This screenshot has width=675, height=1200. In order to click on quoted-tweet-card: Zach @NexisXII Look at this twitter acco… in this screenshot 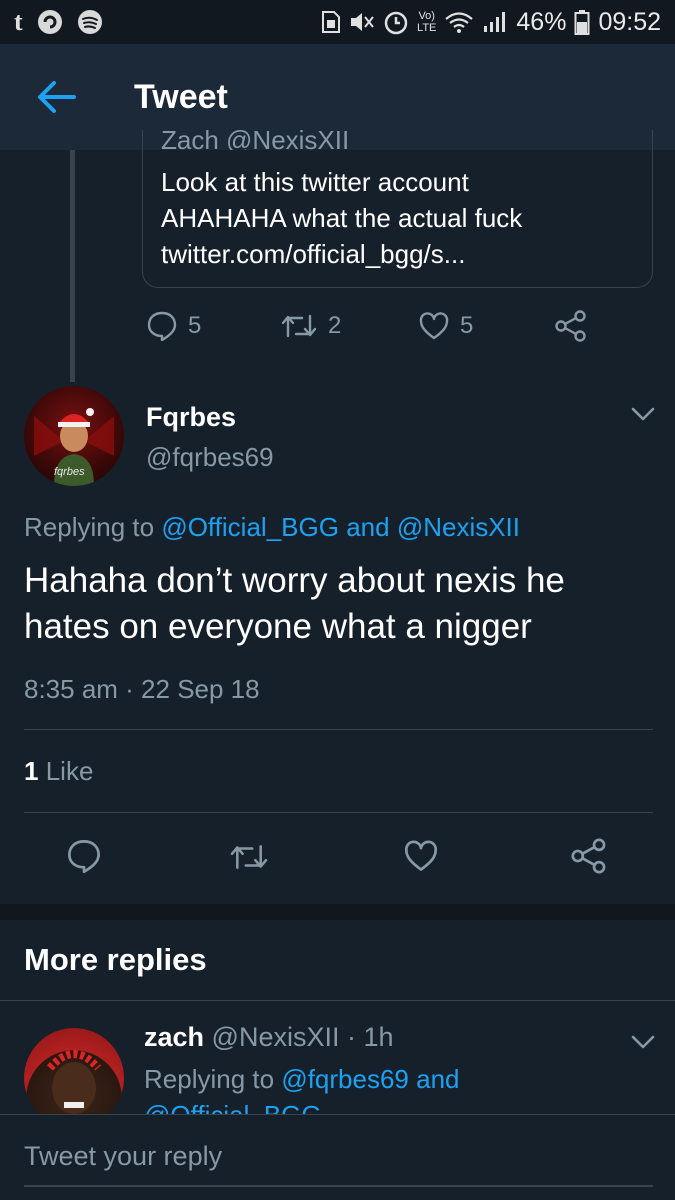, I will do `click(397, 209)`.